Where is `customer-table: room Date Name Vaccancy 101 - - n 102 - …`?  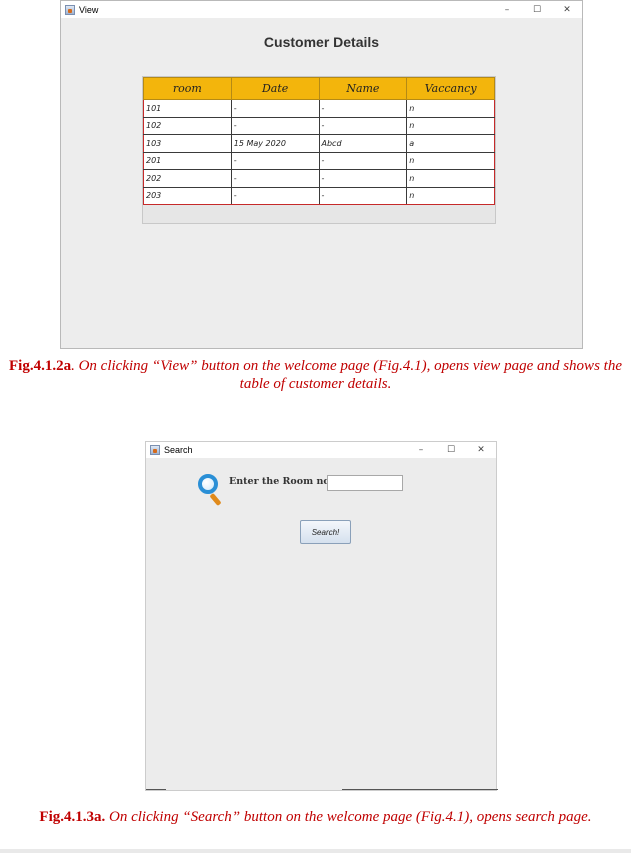
customer-table: room Date Name Vaccancy 101 - - n 102 - … is located at coordinates (319, 141).